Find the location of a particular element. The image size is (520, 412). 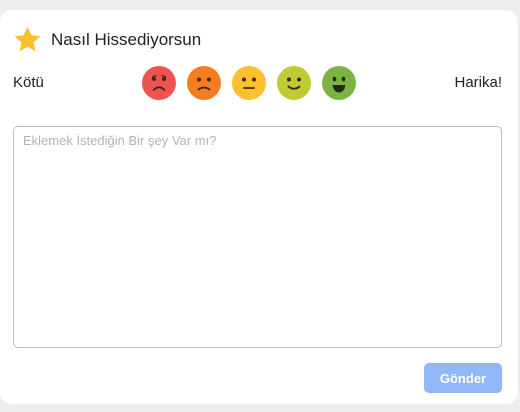

very-sad-face-icon is located at coordinates (159, 83).